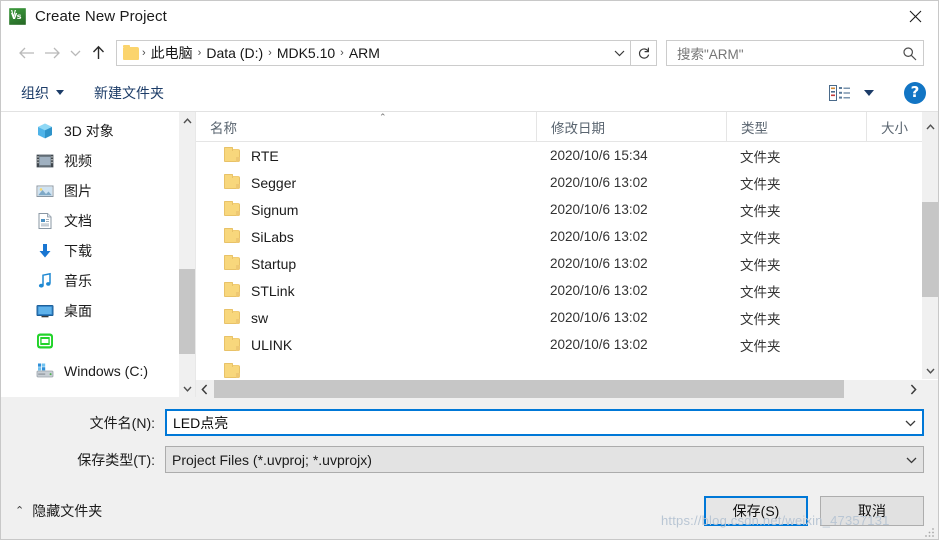 The width and height of the screenshot is (939, 540). I want to click on table-row: Segger 2020/10/6 13:02 文件夹, so click(567, 182).